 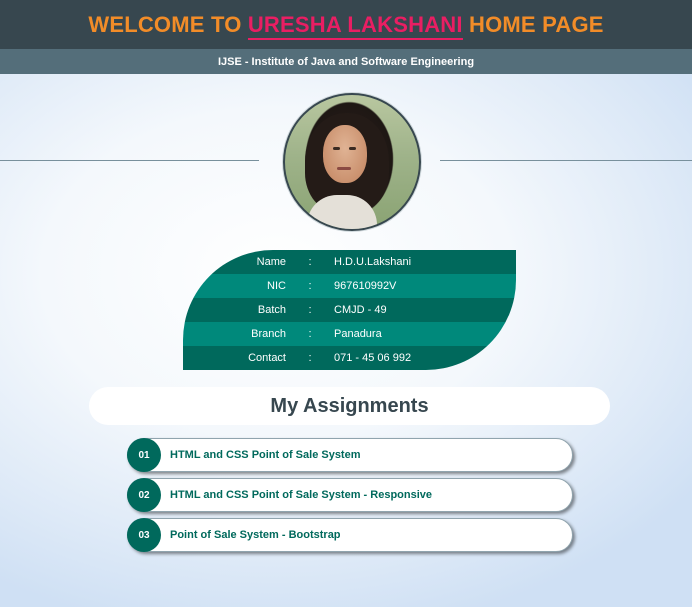 I want to click on info-value: CMJD - 49, so click(x=360, y=310).